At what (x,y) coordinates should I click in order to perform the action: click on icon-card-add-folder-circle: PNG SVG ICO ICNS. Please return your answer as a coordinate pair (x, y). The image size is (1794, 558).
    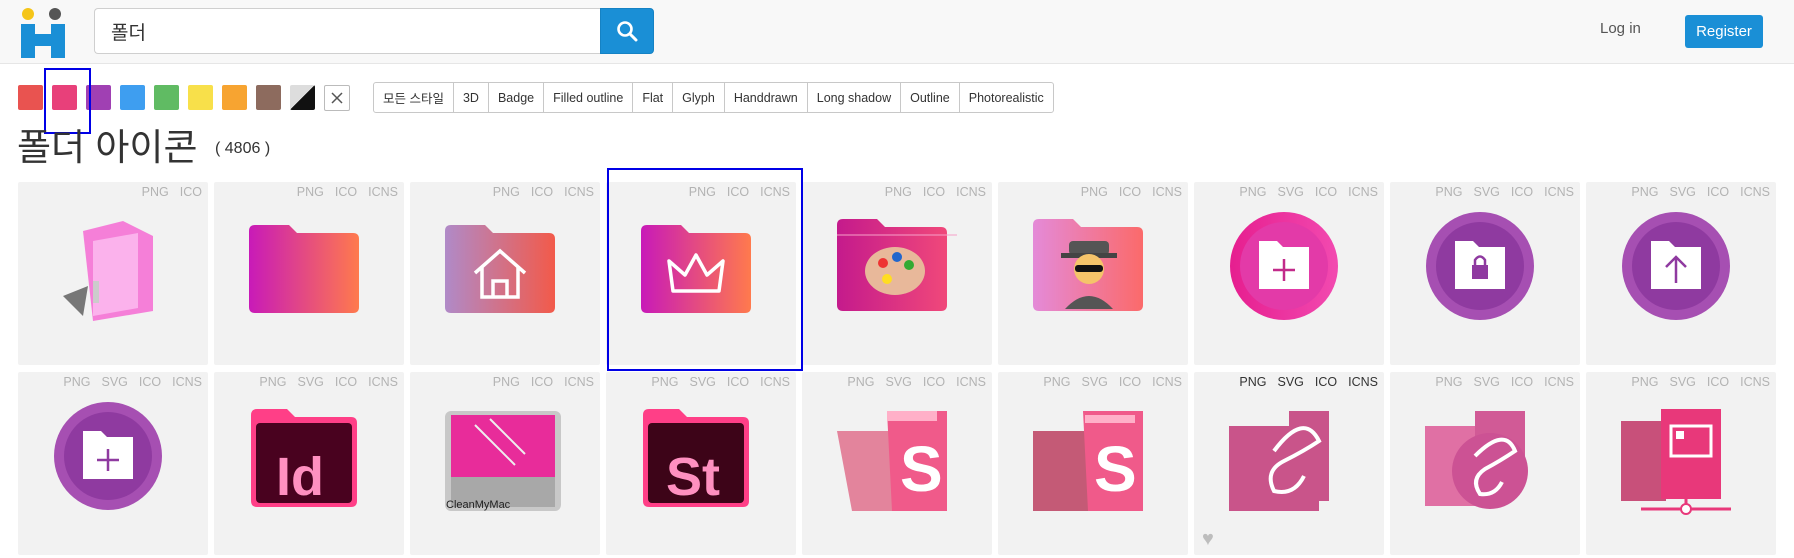
    Looking at the image, I should click on (1289, 273).